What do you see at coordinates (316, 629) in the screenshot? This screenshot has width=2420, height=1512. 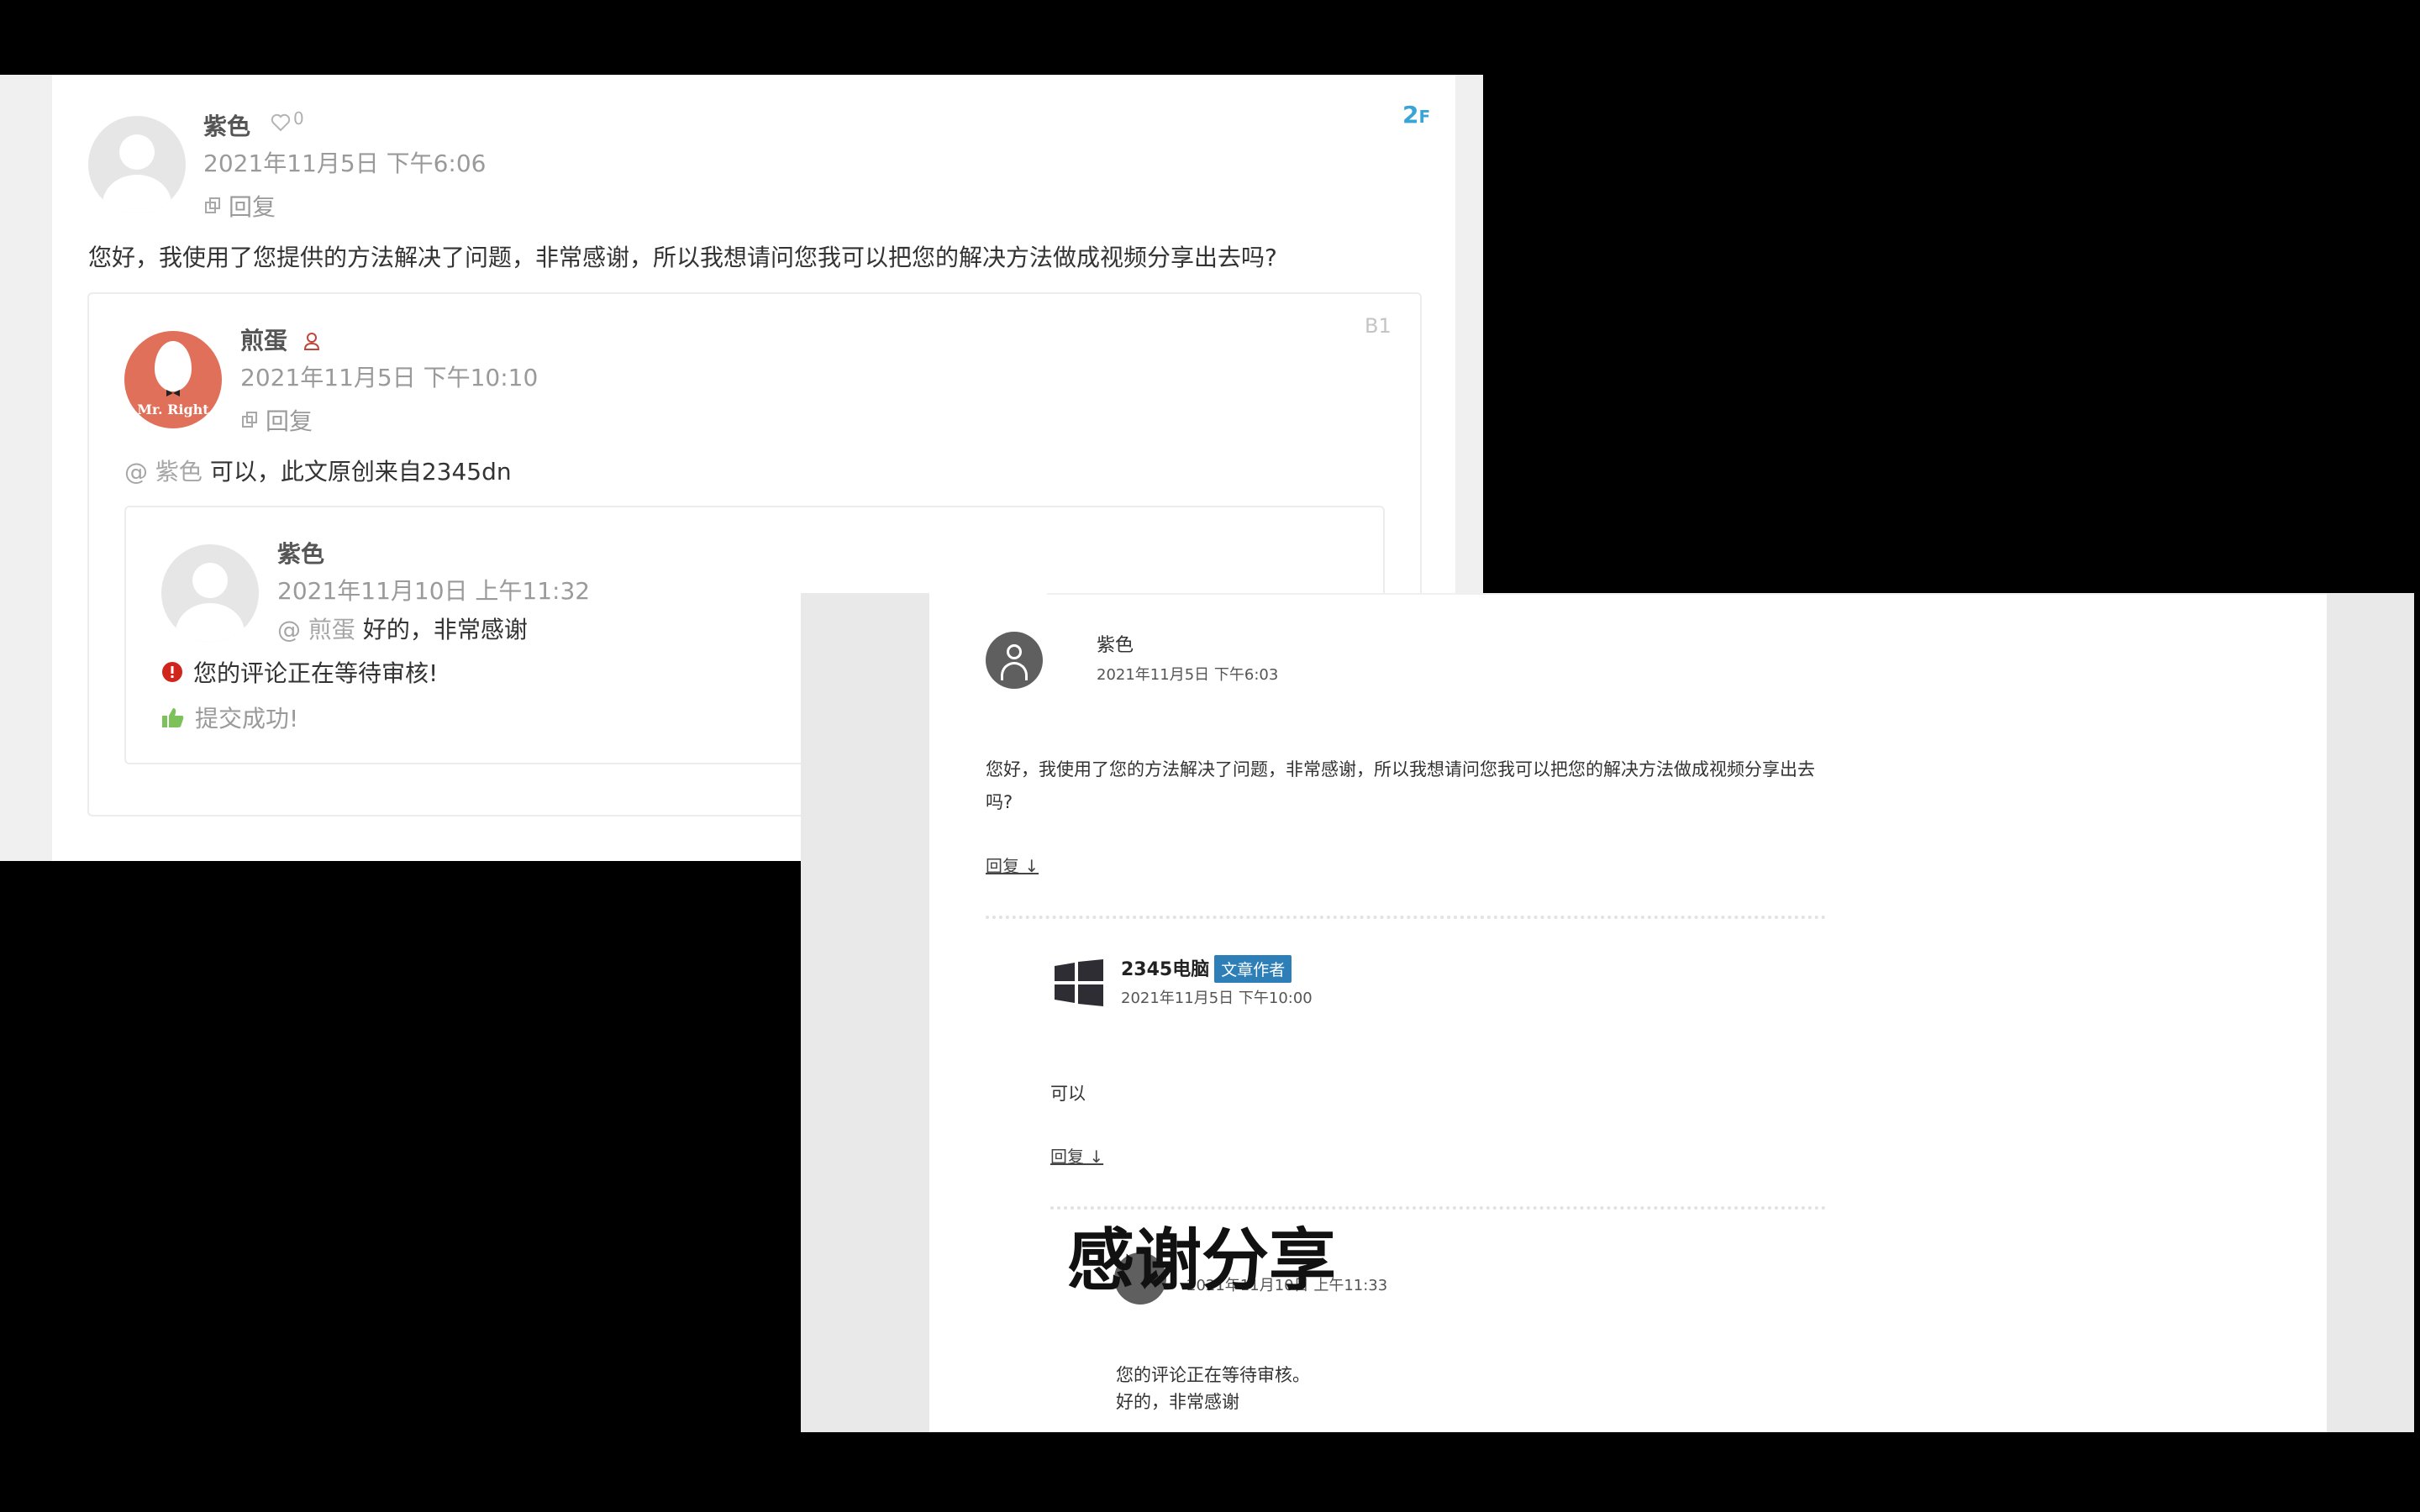 I see `mention-link: @ 煎蛋` at bounding box center [316, 629].